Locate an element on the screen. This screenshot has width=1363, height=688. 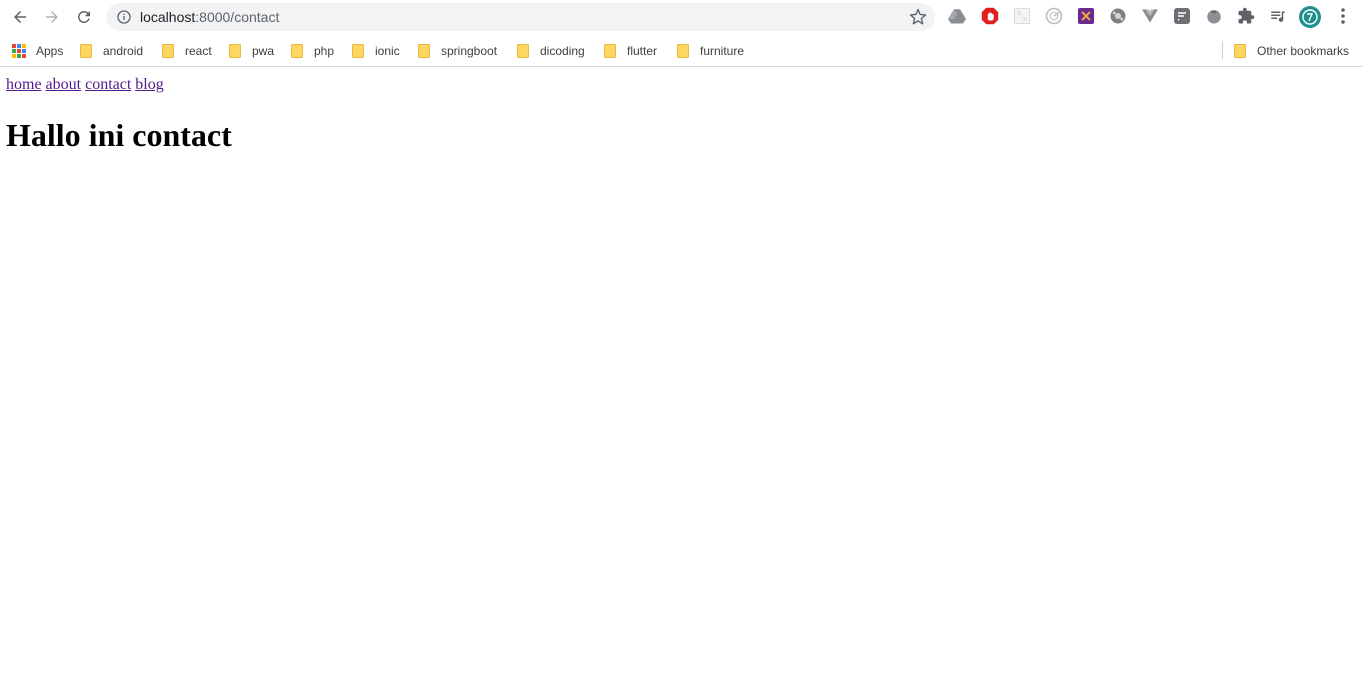
bookmark-label: android is located at coordinates (123, 51).